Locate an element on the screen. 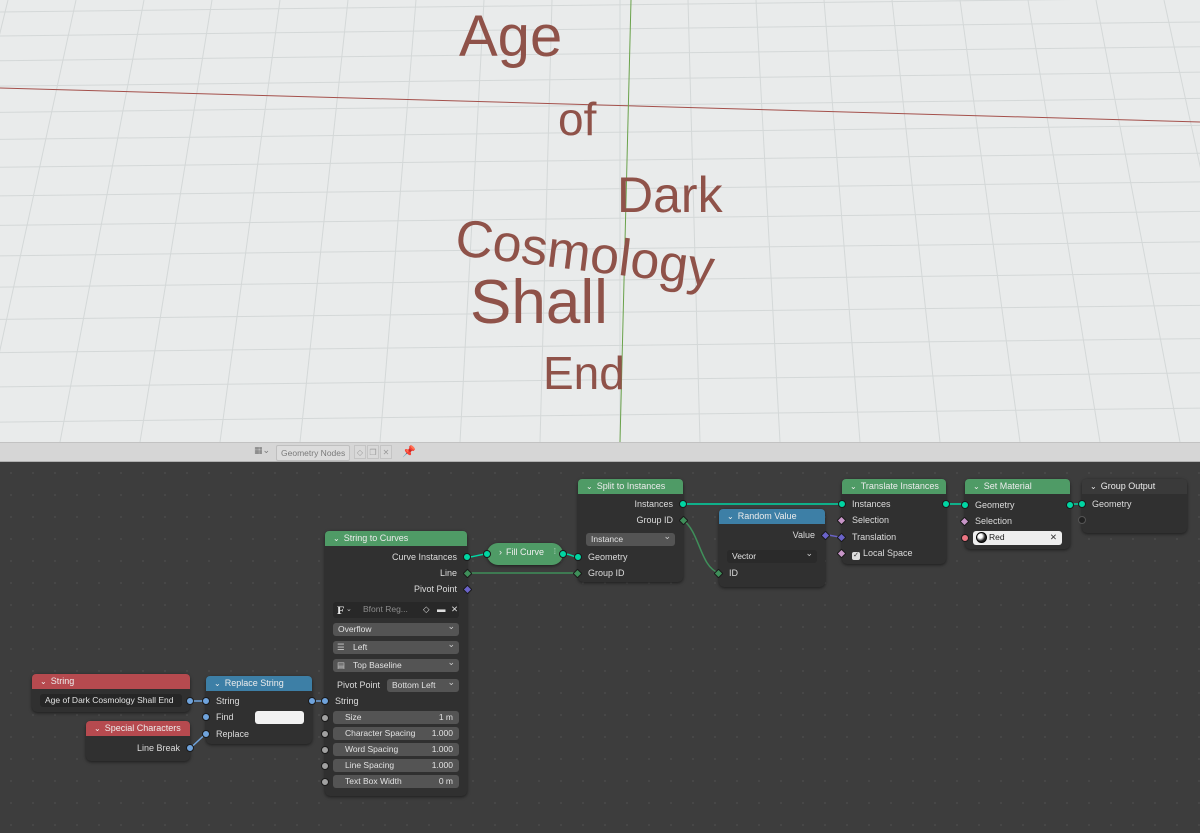  split-domain-dropdown: Instance is located at coordinates (630, 539).